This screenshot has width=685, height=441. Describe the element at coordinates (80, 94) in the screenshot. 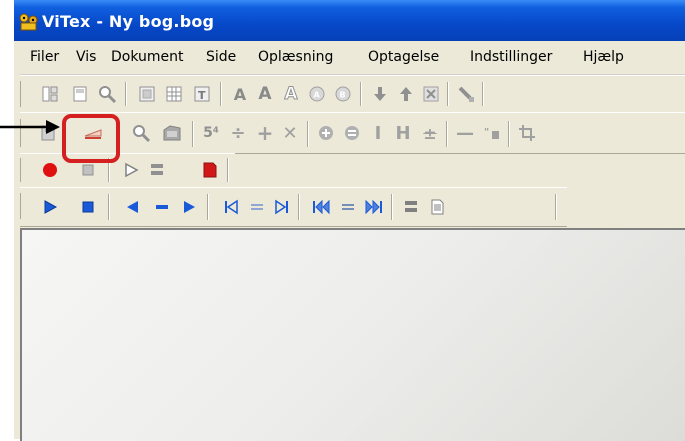

I see `page-icon` at that location.